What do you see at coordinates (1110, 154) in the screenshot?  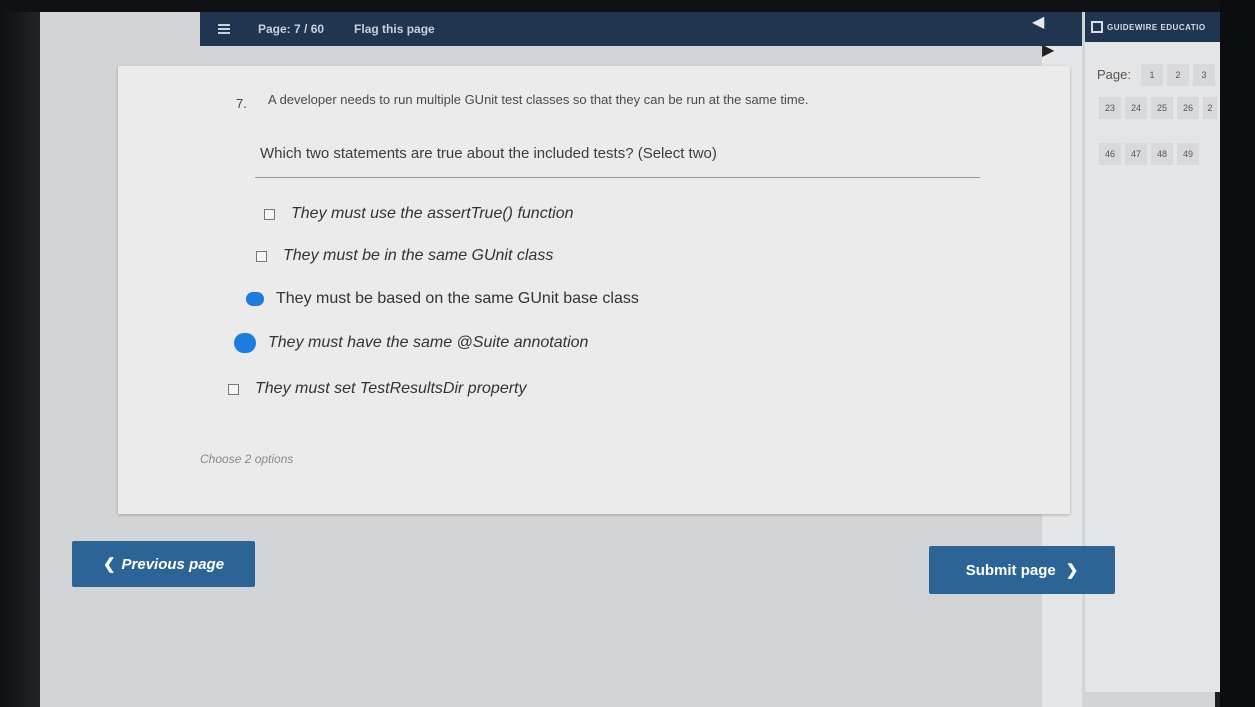 I see `page-nav-cell: 46` at bounding box center [1110, 154].